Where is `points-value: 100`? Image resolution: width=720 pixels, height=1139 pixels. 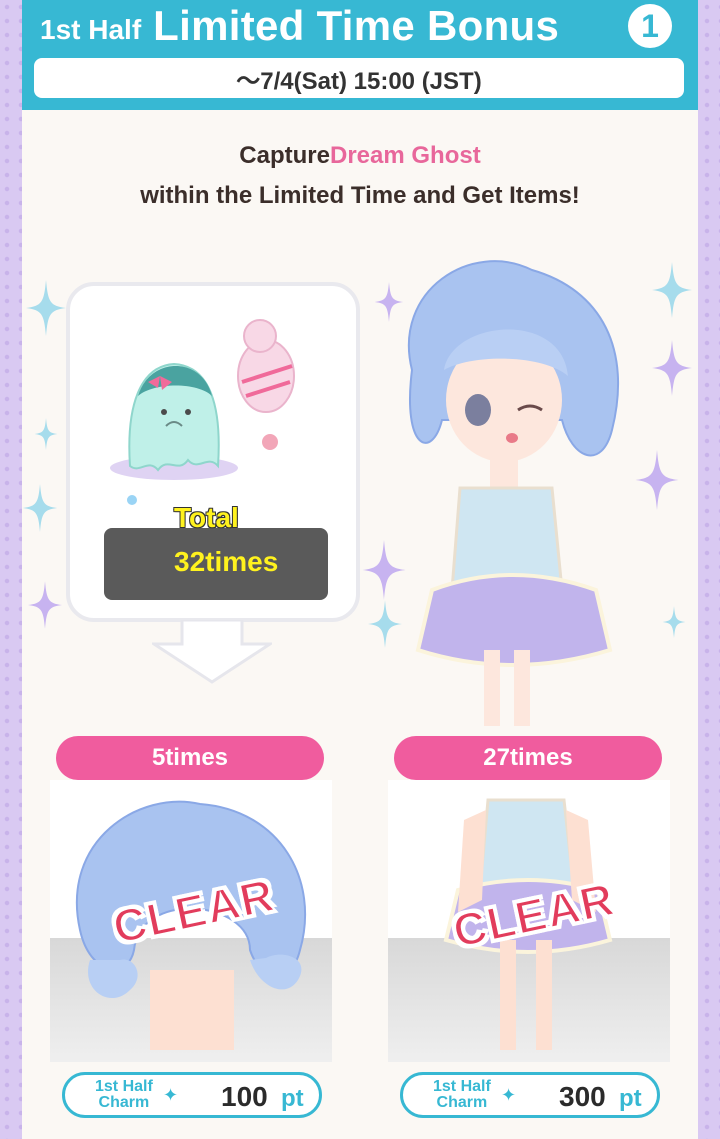
points-value: 100 is located at coordinates (244, 1096).